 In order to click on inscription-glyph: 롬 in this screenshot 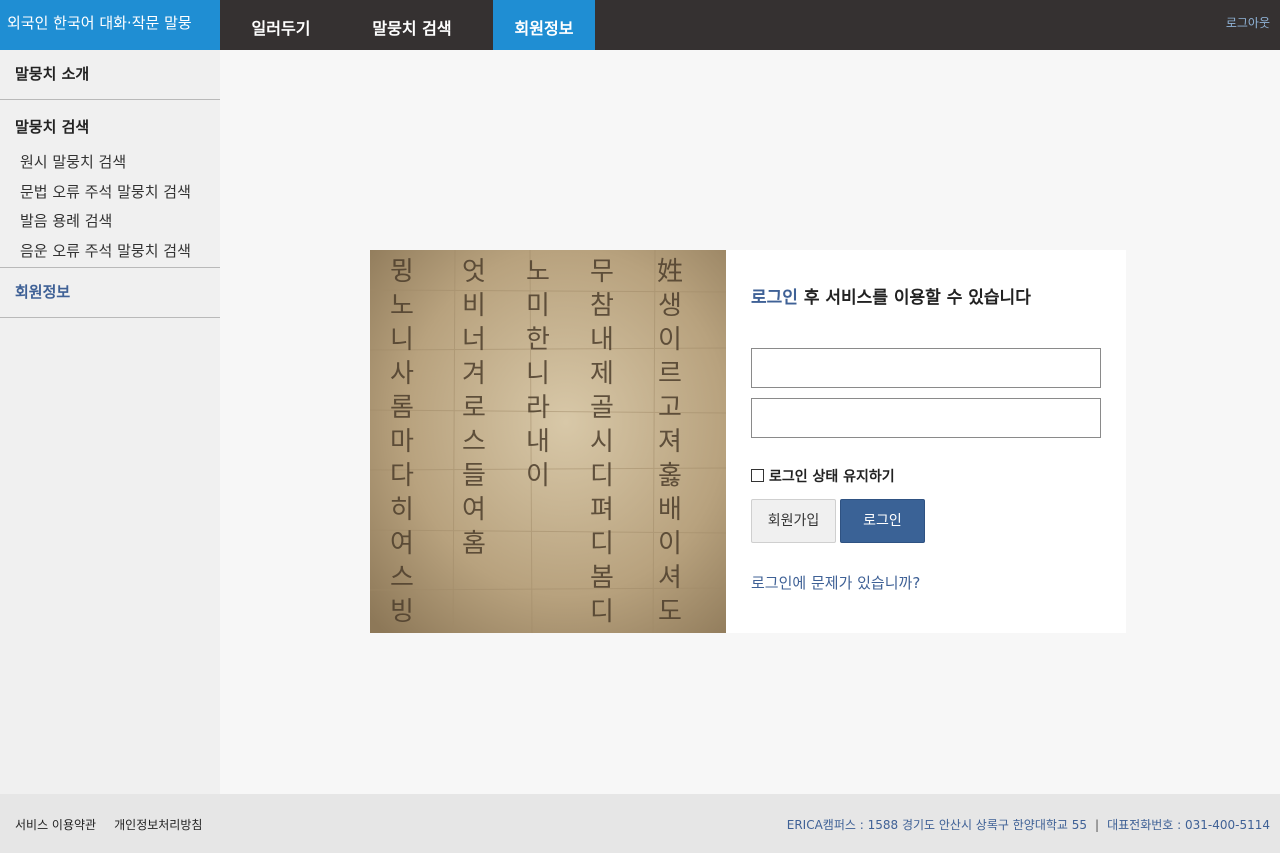, I will do `click(402, 408)`.